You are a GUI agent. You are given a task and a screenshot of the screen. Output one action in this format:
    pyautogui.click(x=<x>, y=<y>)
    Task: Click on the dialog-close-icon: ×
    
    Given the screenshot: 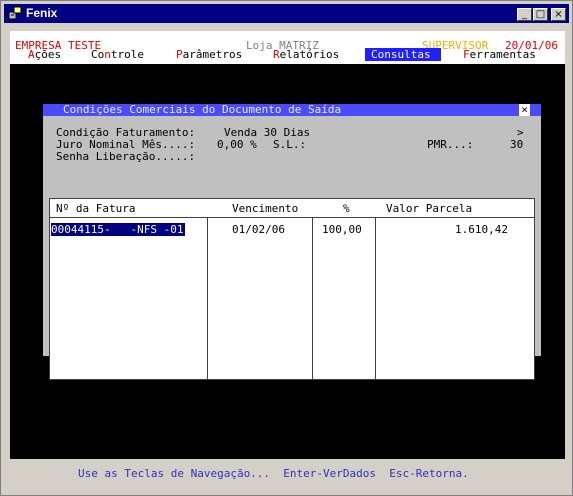 What is the action you would take?
    pyautogui.click(x=524, y=110)
    